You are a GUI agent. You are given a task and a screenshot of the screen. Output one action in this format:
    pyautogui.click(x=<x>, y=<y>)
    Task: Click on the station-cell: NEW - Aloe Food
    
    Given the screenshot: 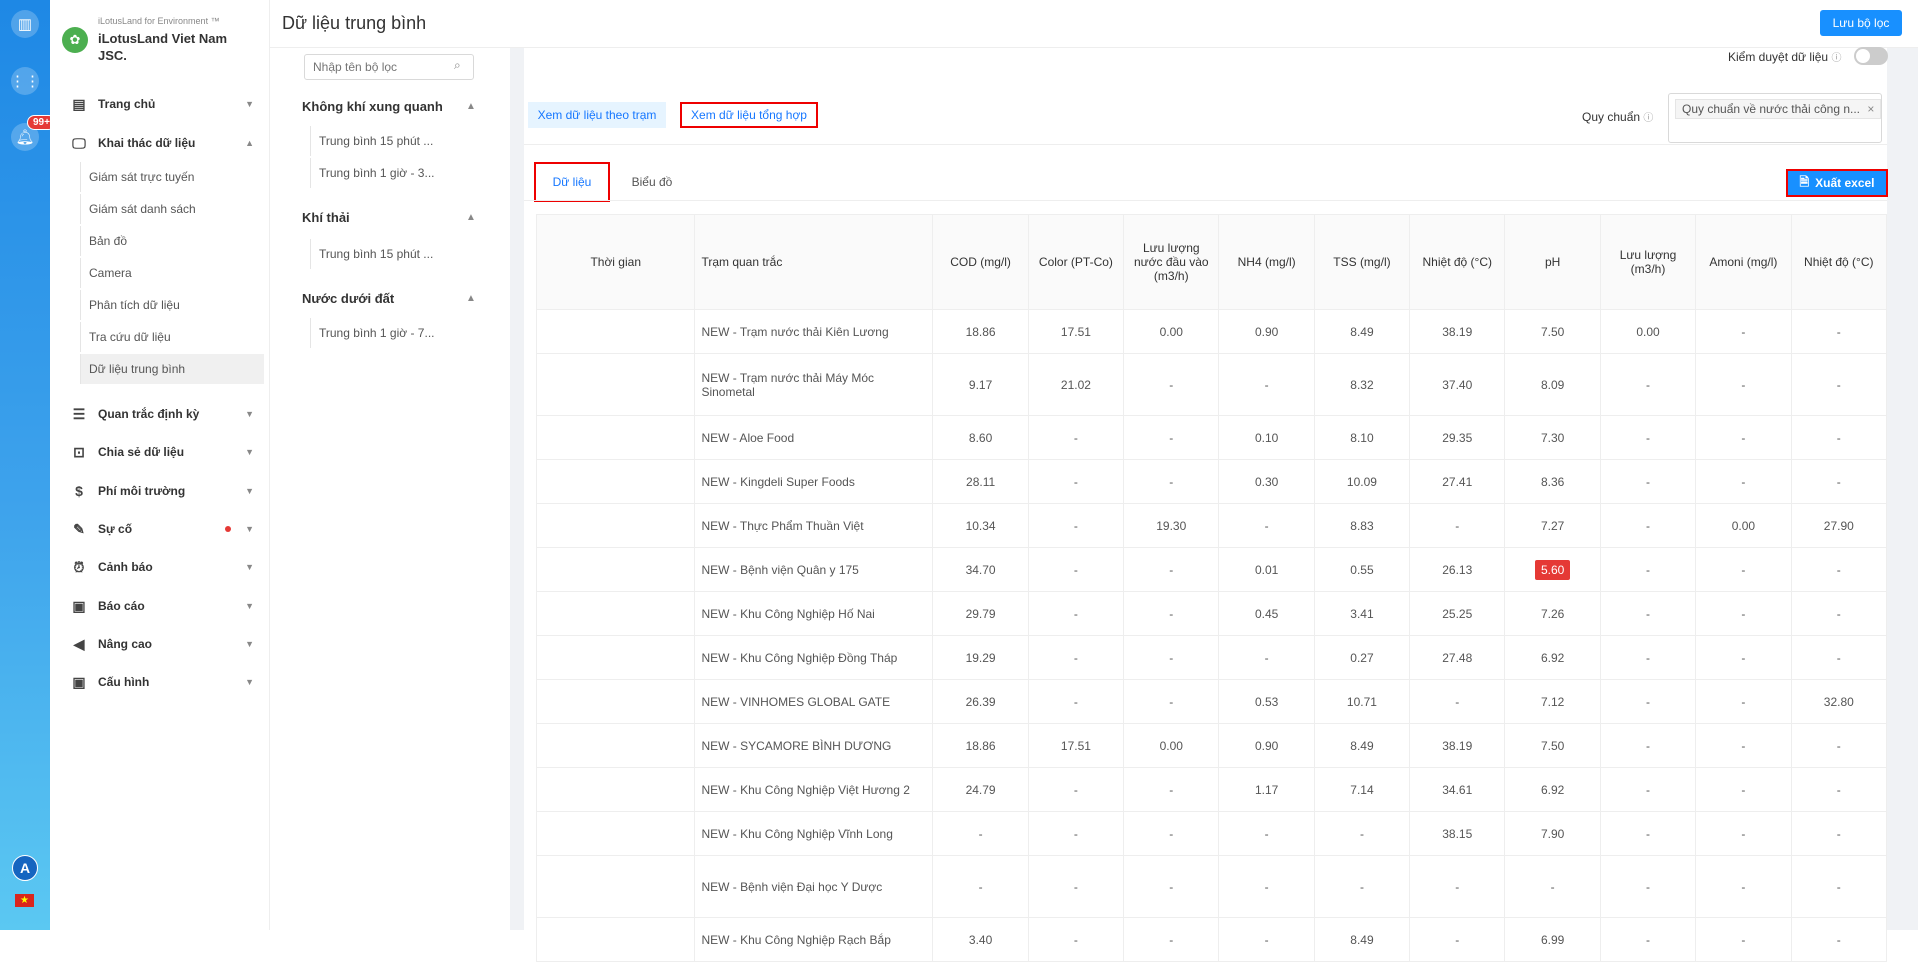 What is the action you would take?
    pyautogui.click(x=814, y=437)
    